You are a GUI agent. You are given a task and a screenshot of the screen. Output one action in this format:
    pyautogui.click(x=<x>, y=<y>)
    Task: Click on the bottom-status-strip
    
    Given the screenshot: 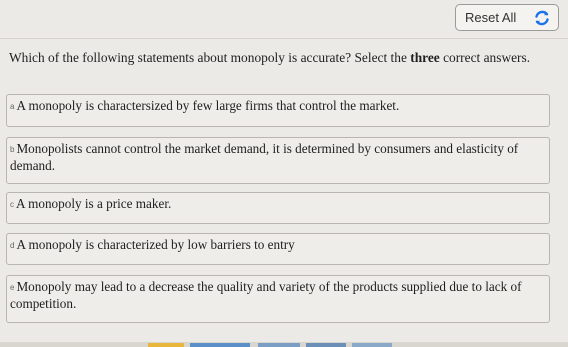 What is the action you would take?
    pyautogui.click(x=284, y=344)
    